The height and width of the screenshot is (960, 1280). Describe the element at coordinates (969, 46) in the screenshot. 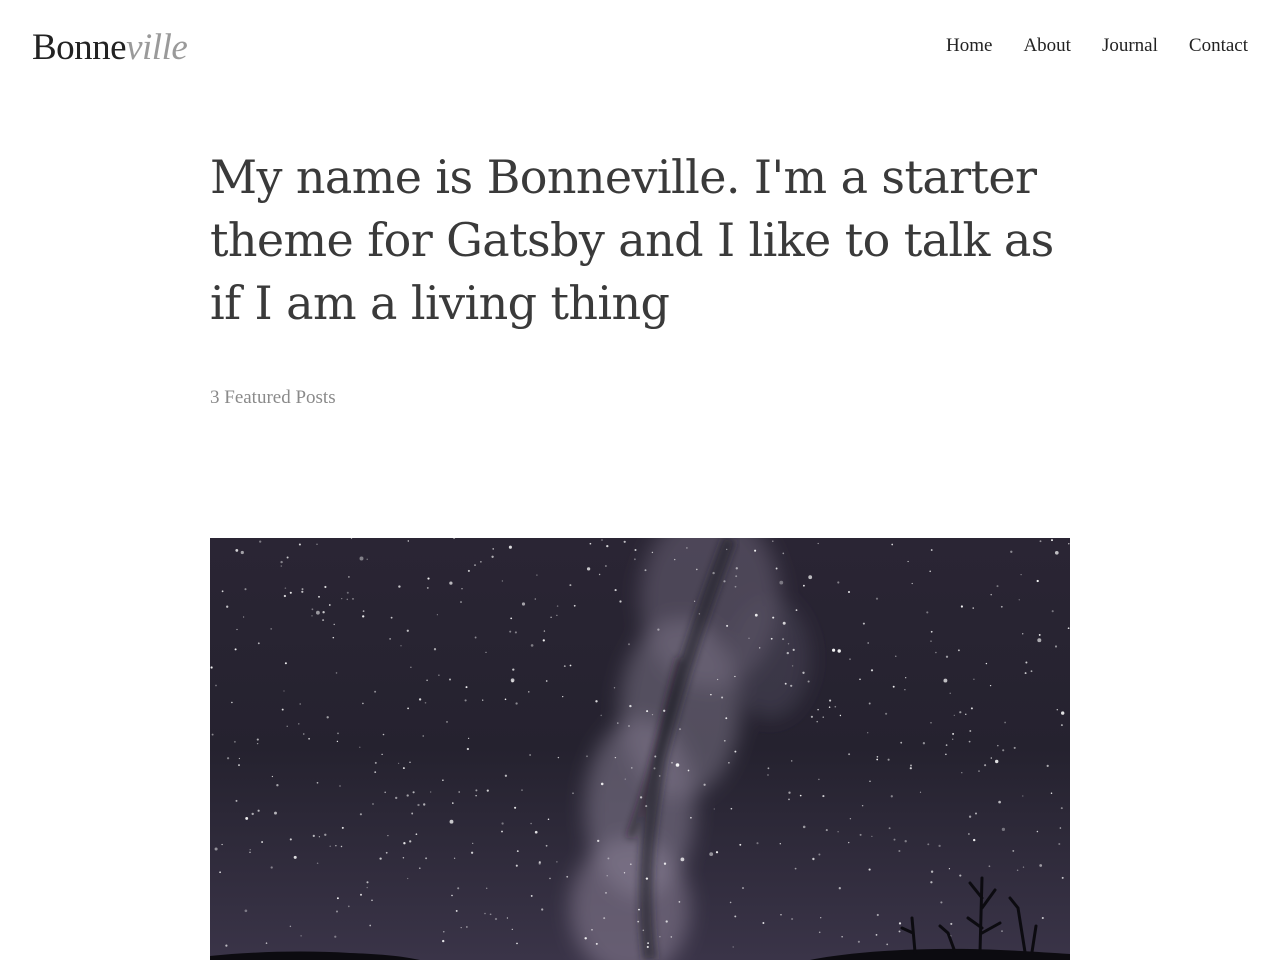

I see `nav-item-home: Home` at that location.